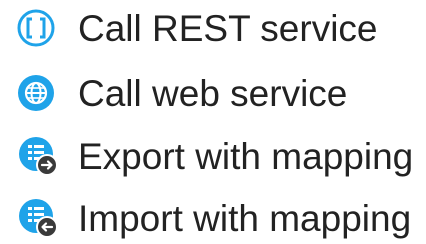 This screenshot has height=244, width=426. I want to click on menu-item-label: Export with mapping, so click(246, 156).